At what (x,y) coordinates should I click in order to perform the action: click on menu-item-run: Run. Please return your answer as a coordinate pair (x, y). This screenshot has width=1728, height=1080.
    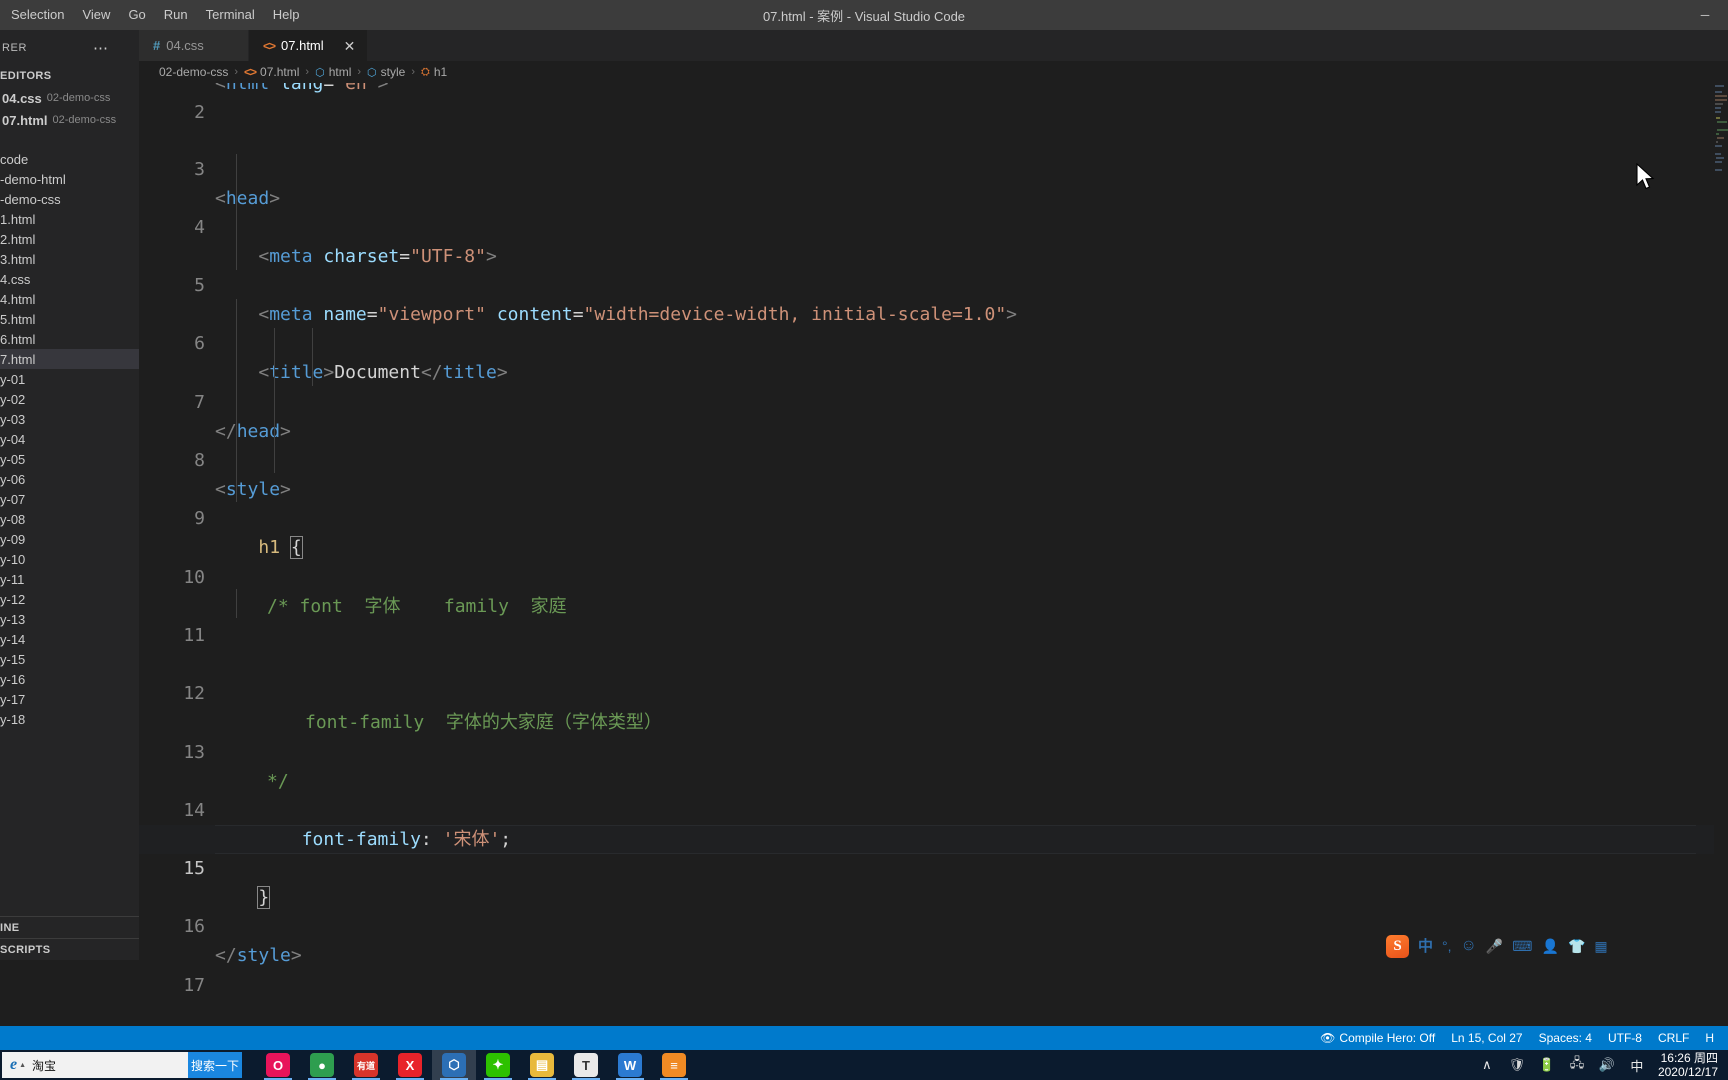
    Looking at the image, I should click on (176, 15).